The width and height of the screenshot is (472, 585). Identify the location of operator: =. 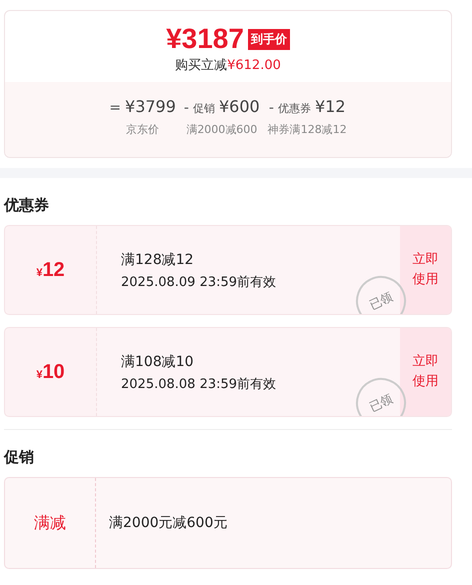
(115, 108).